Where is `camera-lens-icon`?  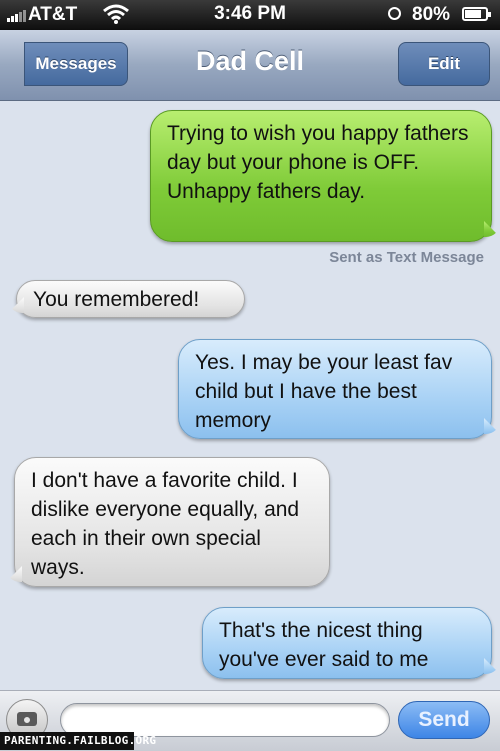
camera-lens-icon is located at coordinates (27, 720).